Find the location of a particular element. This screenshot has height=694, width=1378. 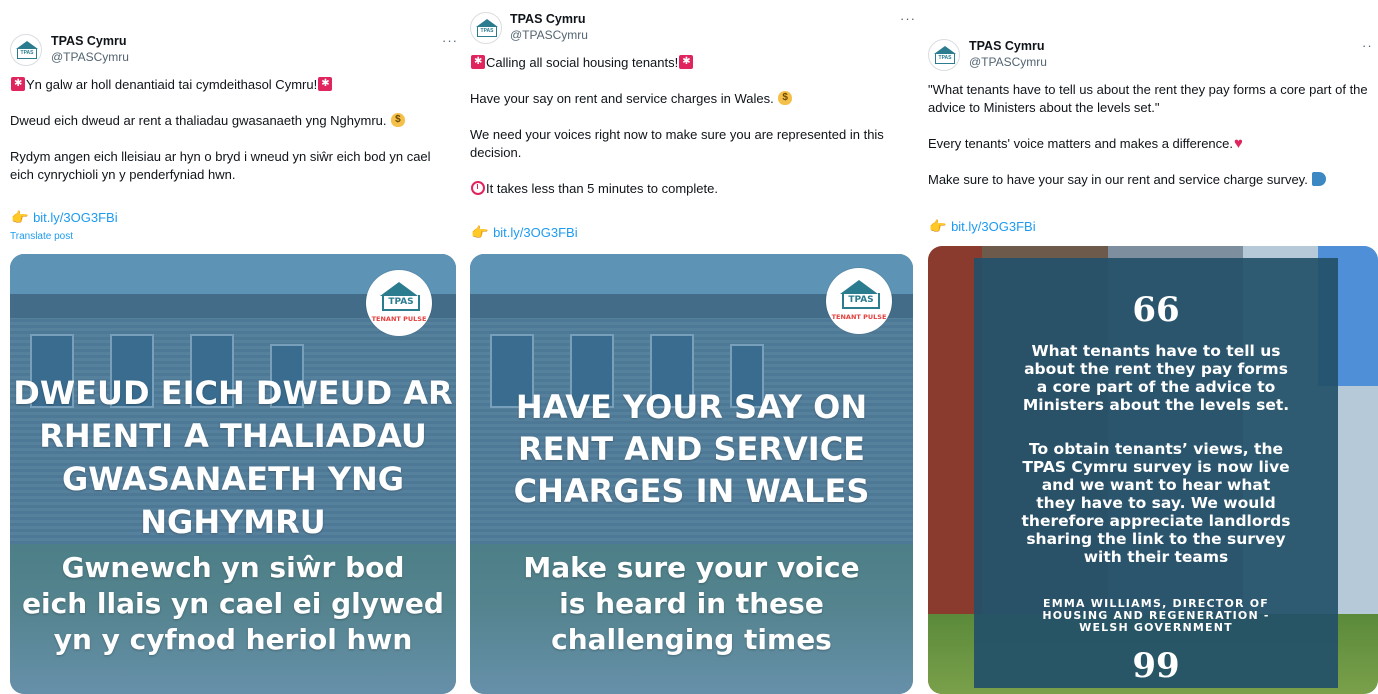

red-heart-icon: ♥ is located at coordinates (1238, 143).